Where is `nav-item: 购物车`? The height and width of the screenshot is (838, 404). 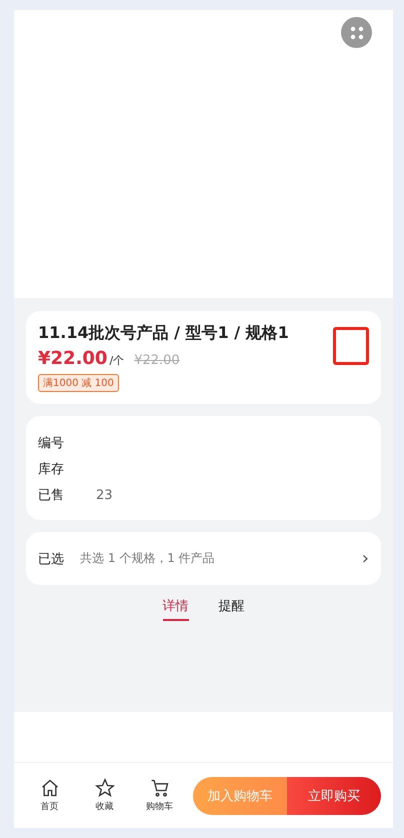
nav-item: 购物车 is located at coordinates (159, 795).